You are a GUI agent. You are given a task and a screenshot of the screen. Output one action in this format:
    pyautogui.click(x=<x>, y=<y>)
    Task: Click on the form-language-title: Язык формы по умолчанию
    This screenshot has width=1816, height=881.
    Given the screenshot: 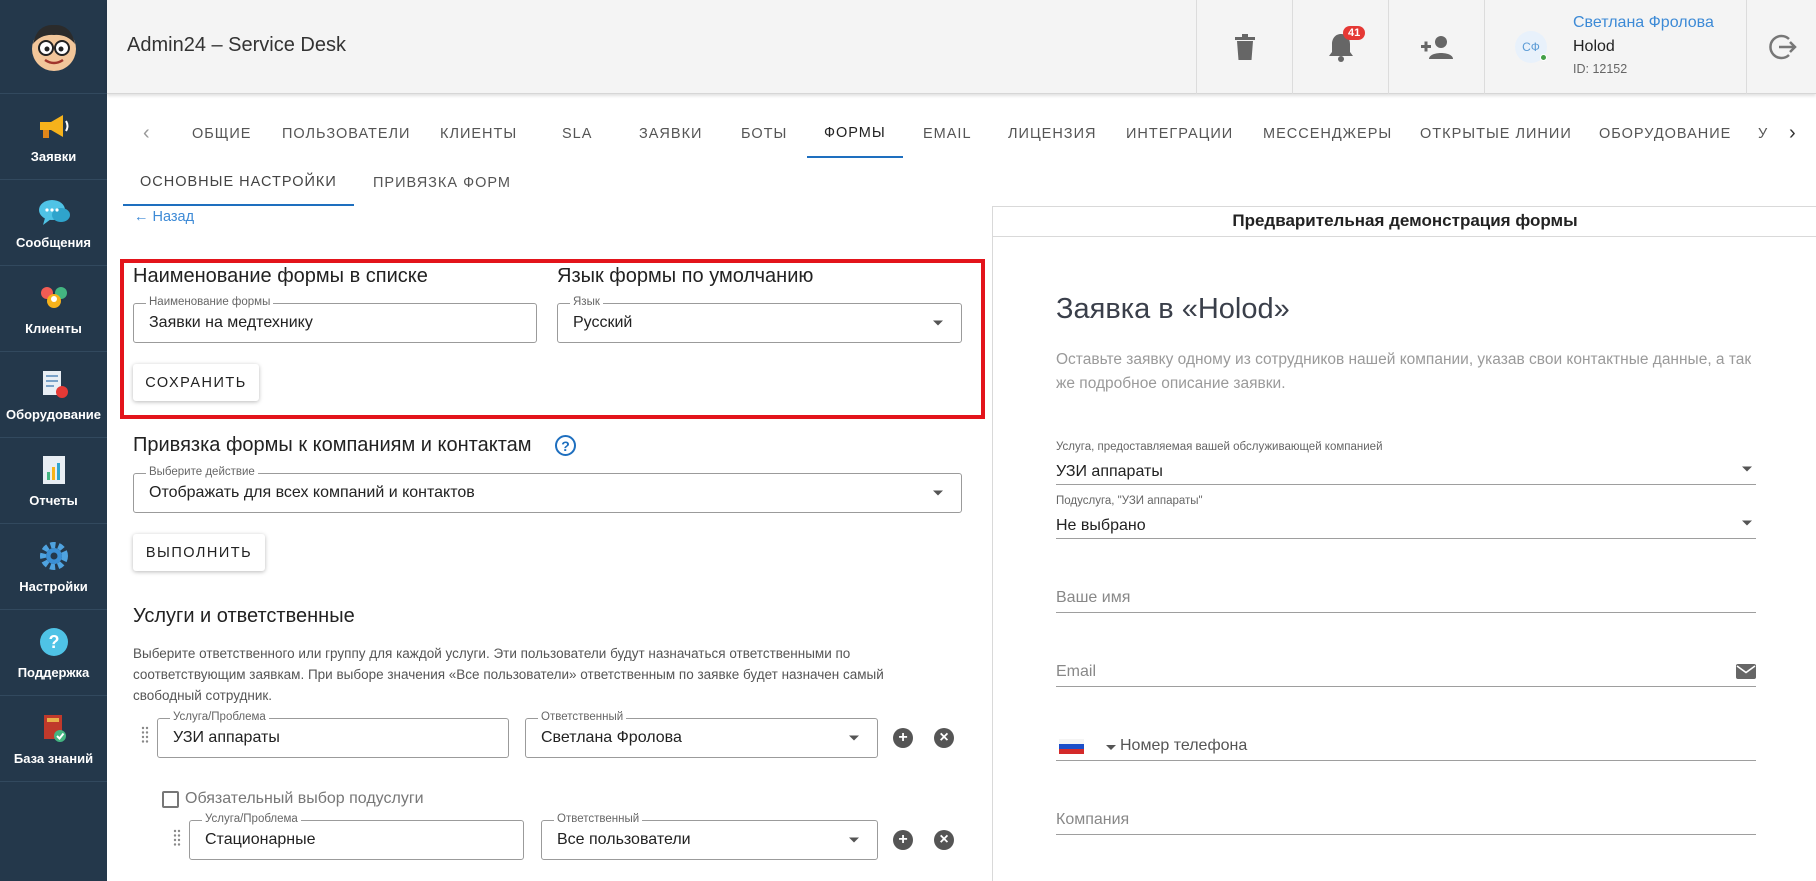 What is the action you would take?
    pyautogui.click(x=685, y=276)
    